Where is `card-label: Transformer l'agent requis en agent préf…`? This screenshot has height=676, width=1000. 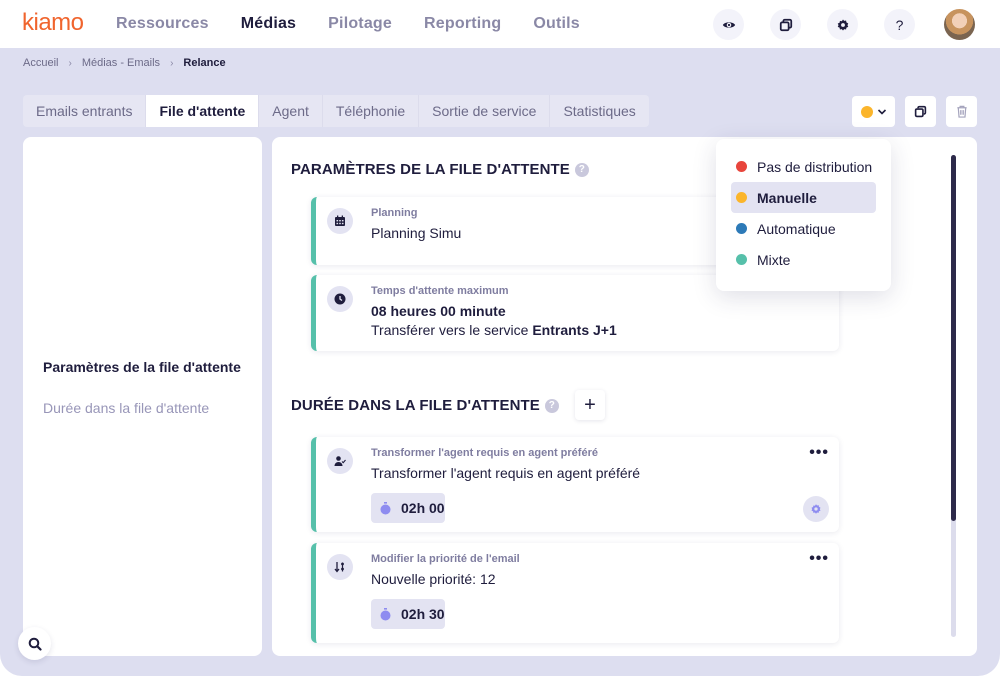 card-label: Transformer l'agent requis en agent préf… is located at coordinates (484, 453).